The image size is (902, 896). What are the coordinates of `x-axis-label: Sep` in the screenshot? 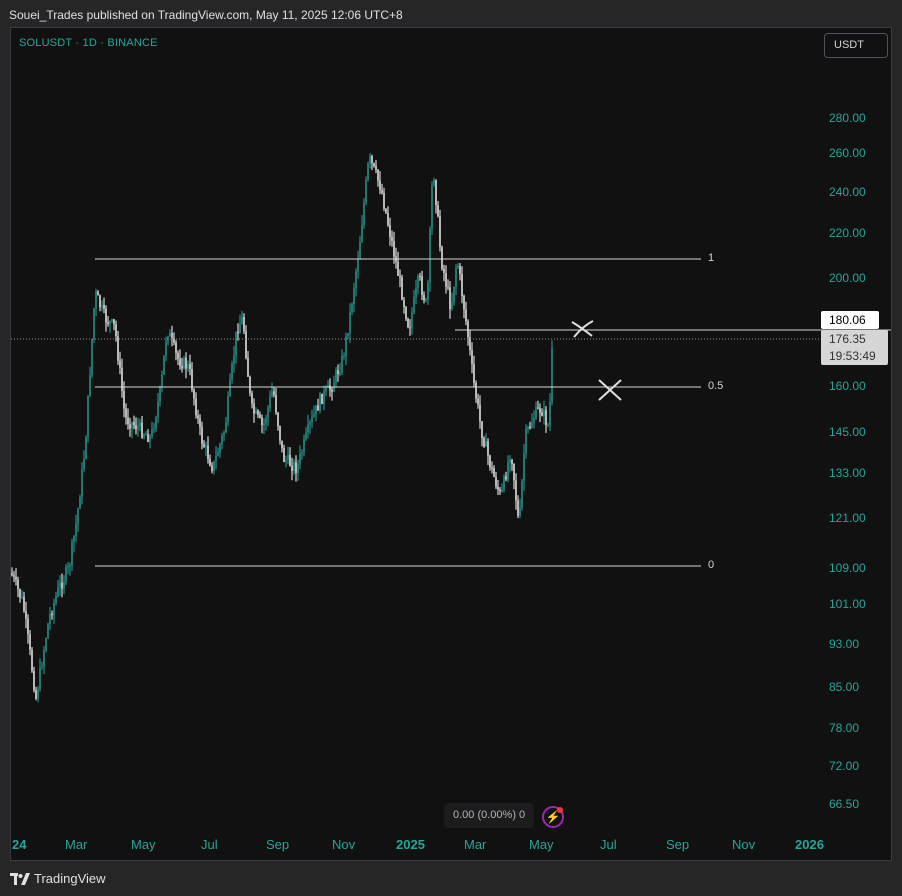 It's located at (678, 844).